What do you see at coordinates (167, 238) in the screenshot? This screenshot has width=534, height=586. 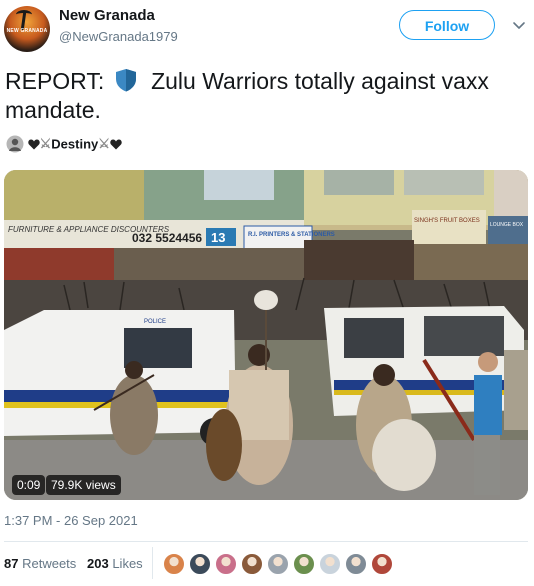 I see `phone-sign: 032 5524456` at bounding box center [167, 238].